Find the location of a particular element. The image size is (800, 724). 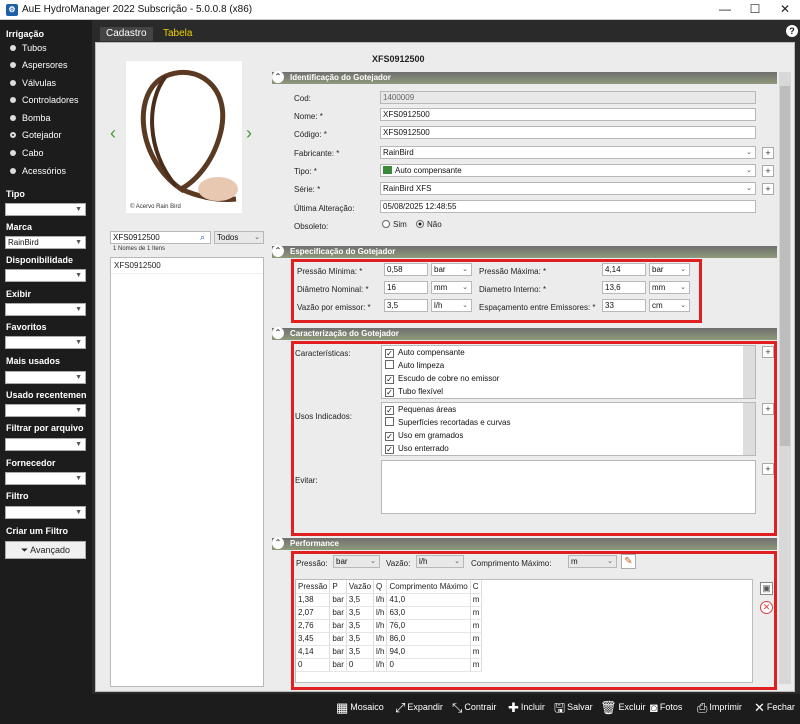

excluir-button: 🗑 Excluir is located at coordinates (623, 707).